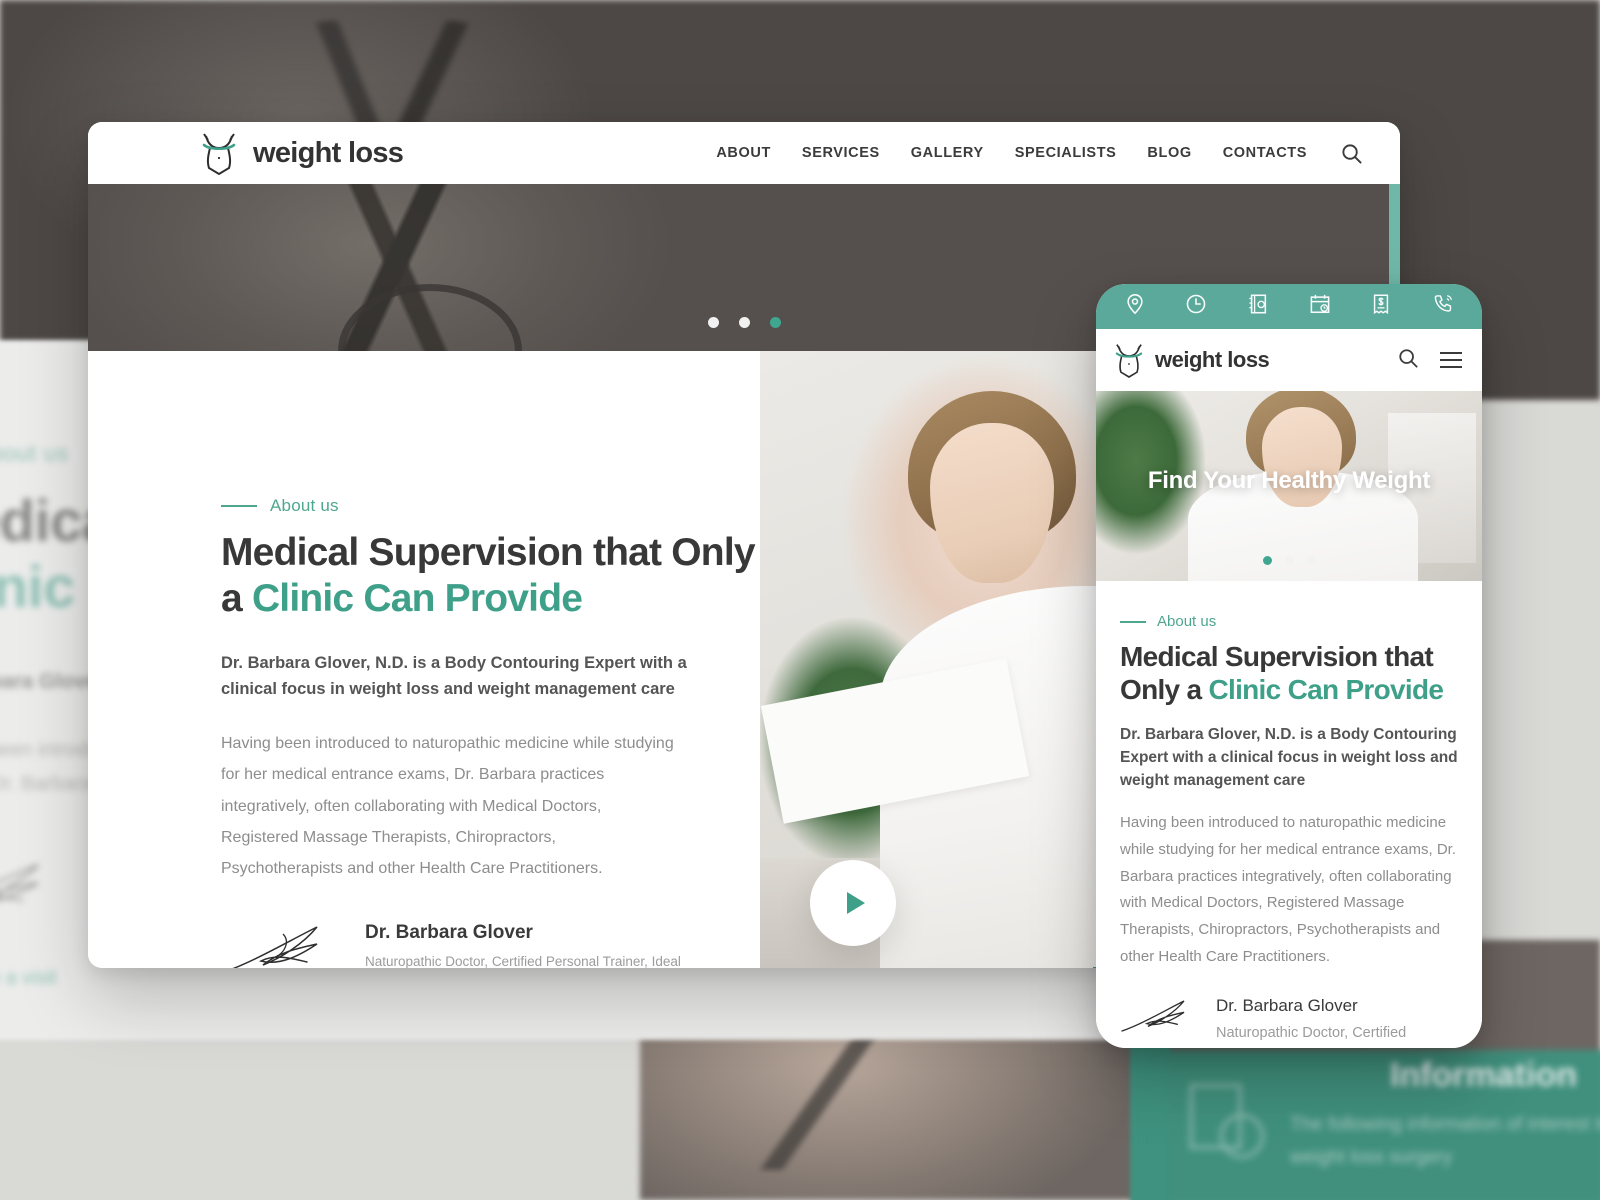 The width and height of the screenshot is (1600, 1200). I want to click on calendar-clock-icon, so click(1320, 306).